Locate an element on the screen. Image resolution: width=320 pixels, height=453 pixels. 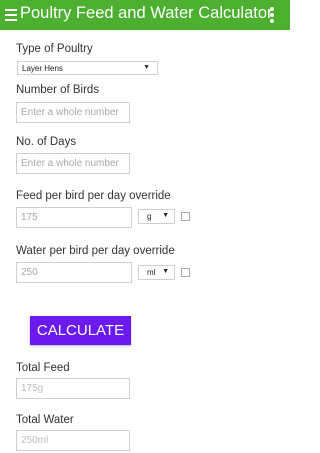
days-placeholder: Enter a whole number is located at coordinates (70, 163).